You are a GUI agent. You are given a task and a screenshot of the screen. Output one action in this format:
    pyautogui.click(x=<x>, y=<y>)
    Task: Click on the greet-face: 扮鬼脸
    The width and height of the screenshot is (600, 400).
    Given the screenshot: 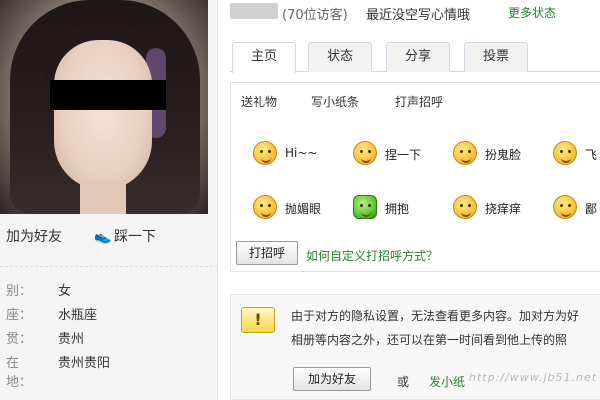 What is the action you would take?
    pyautogui.click(x=498, y=154)
    